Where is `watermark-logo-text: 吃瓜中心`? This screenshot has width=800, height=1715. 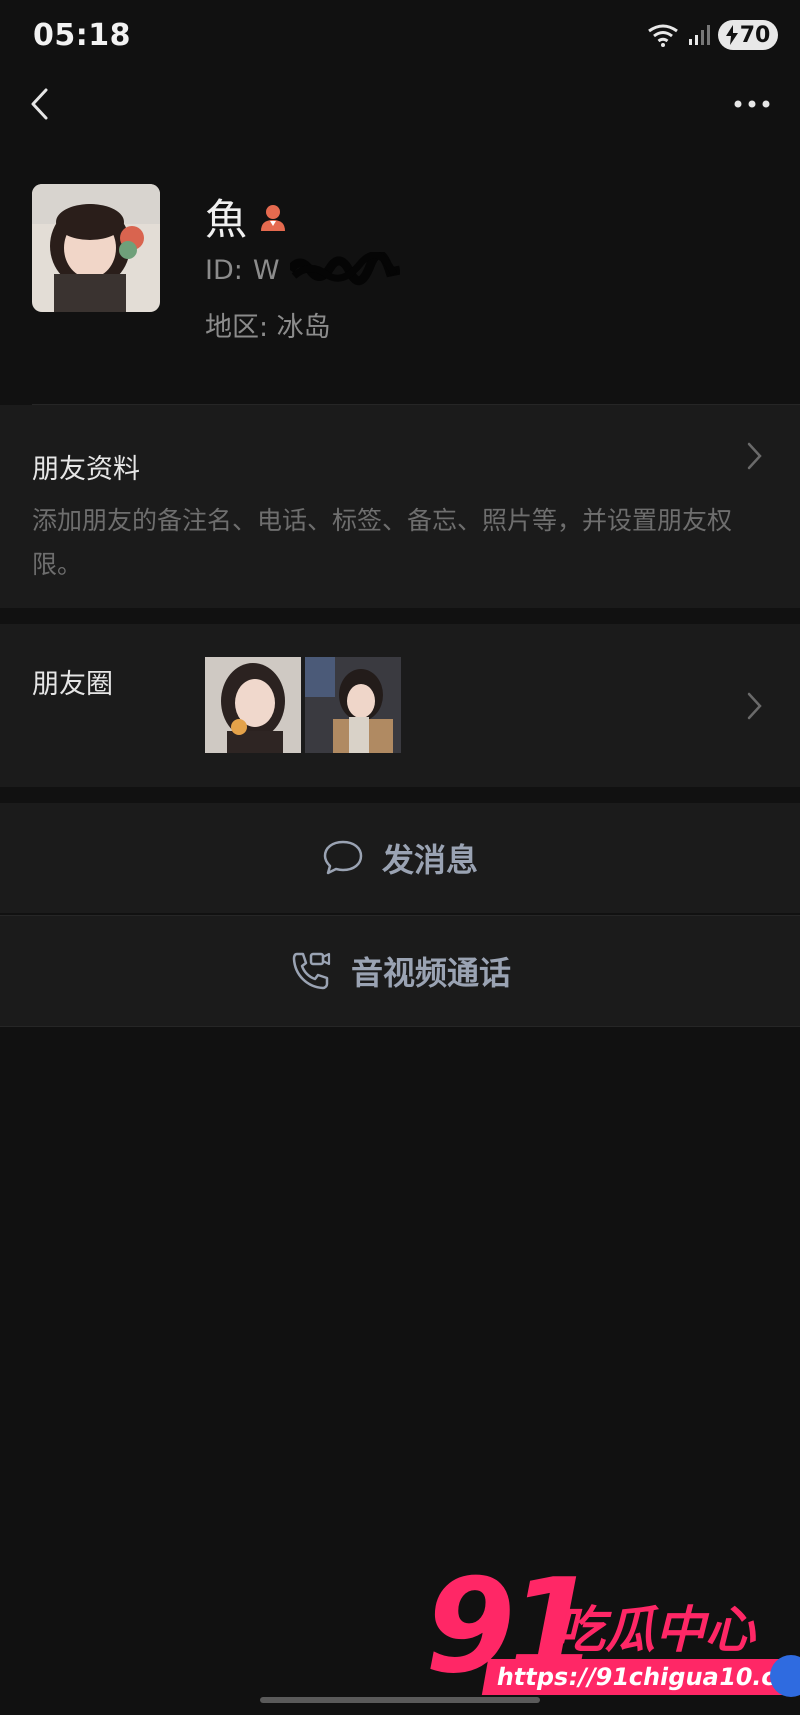 watermark-logo-text: 吃瓜中心 is located at coordinates (655, 1630).